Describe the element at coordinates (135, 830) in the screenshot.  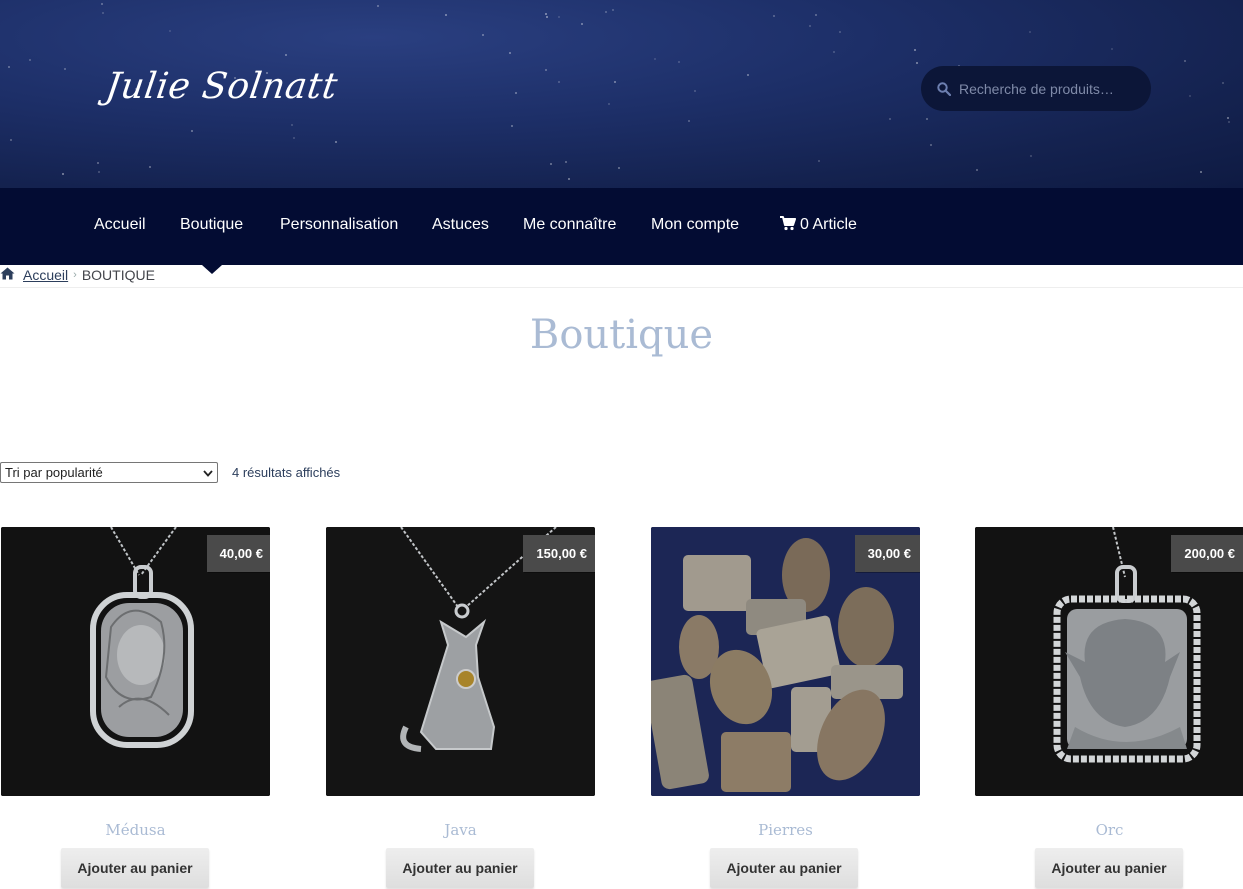
I see `product-title: Médusa` at that location.